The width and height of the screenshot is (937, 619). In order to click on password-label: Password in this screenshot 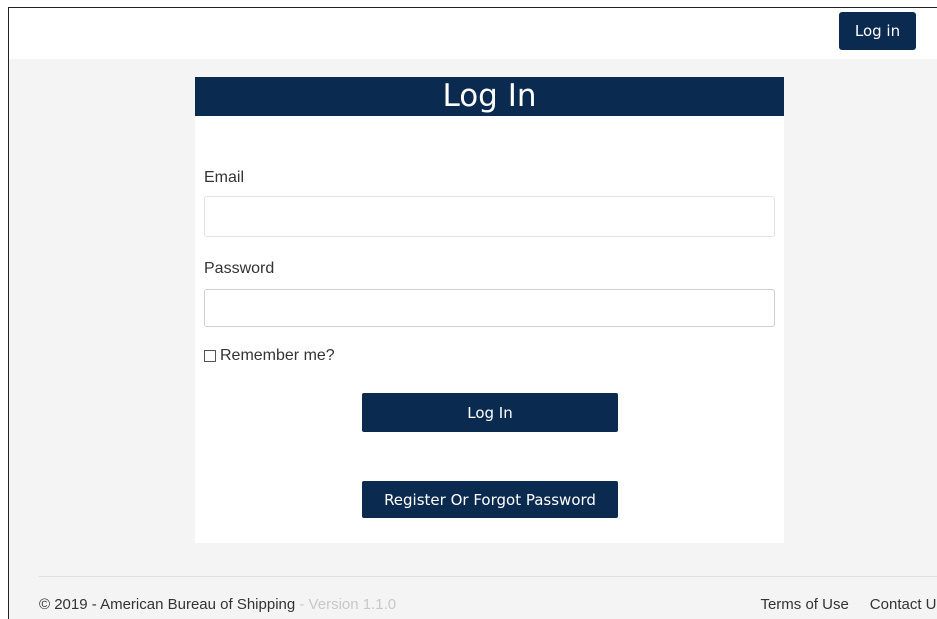, I will do `click(239, 268)`.